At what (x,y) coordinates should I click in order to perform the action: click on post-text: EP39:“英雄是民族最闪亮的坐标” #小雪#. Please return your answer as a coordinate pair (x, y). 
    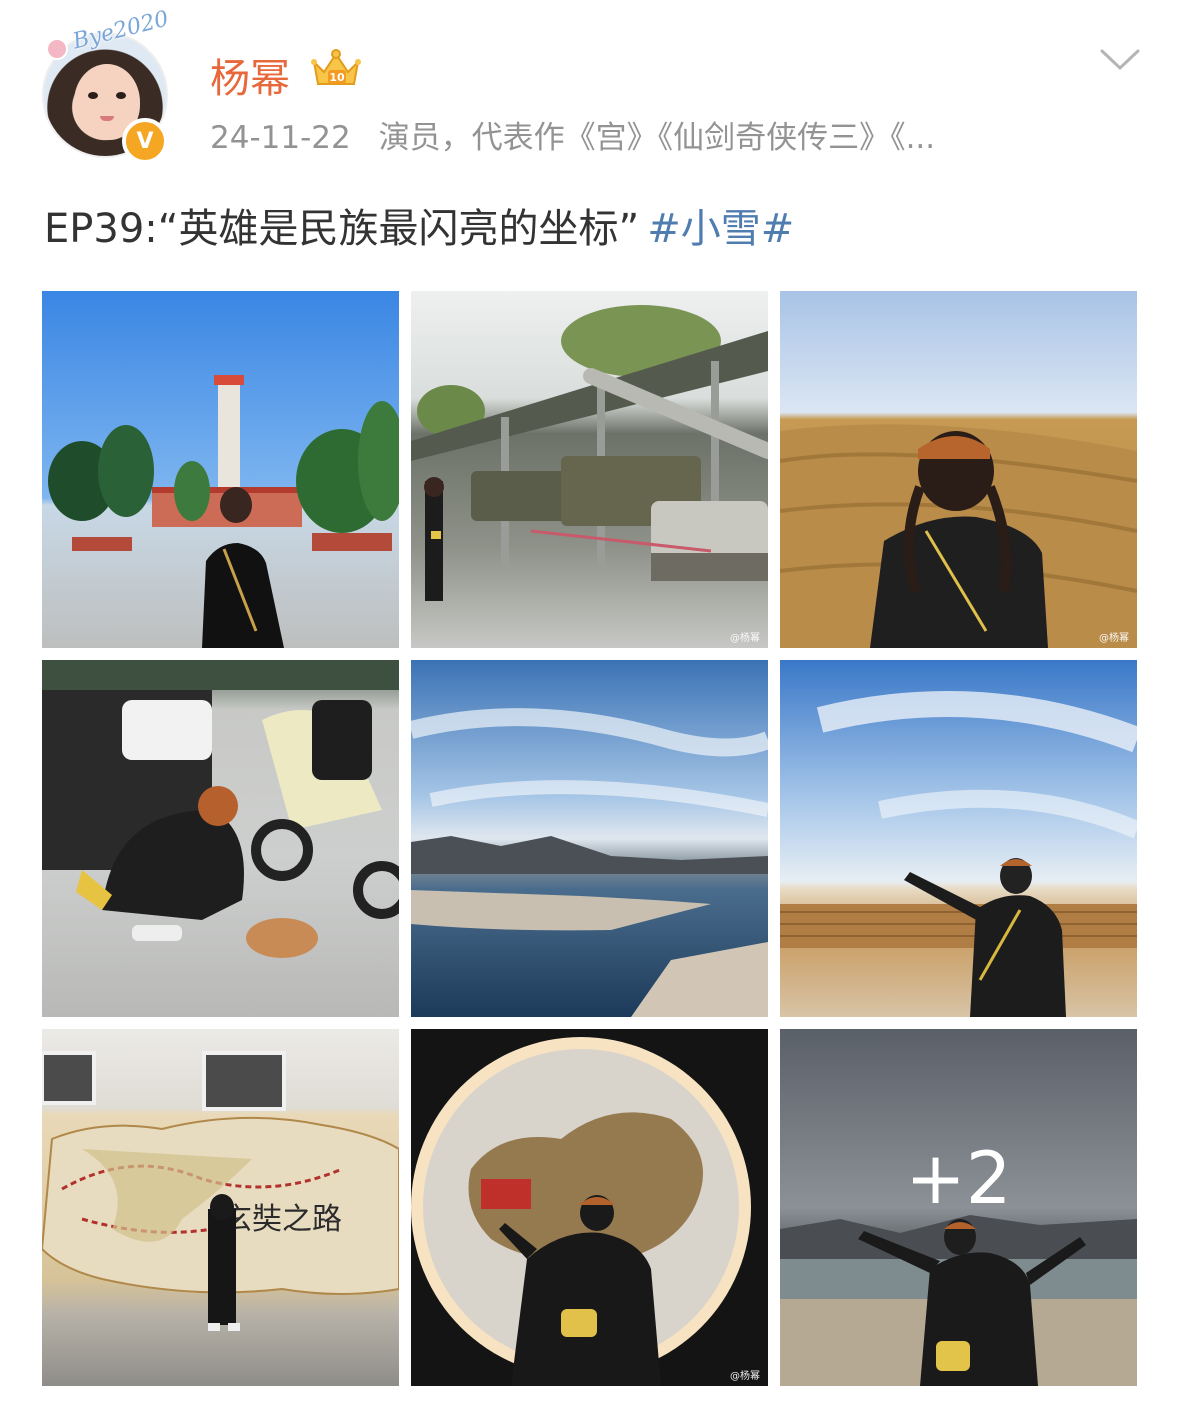
    Looking at the image, I should click on (419, 225).